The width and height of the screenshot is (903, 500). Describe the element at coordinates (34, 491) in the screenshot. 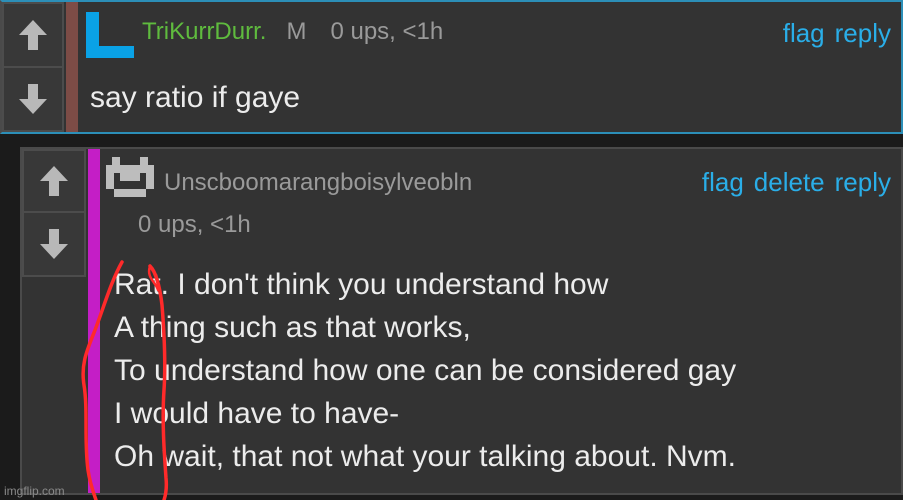

I see `imgflip-watermark: imgflip.com` at that location.